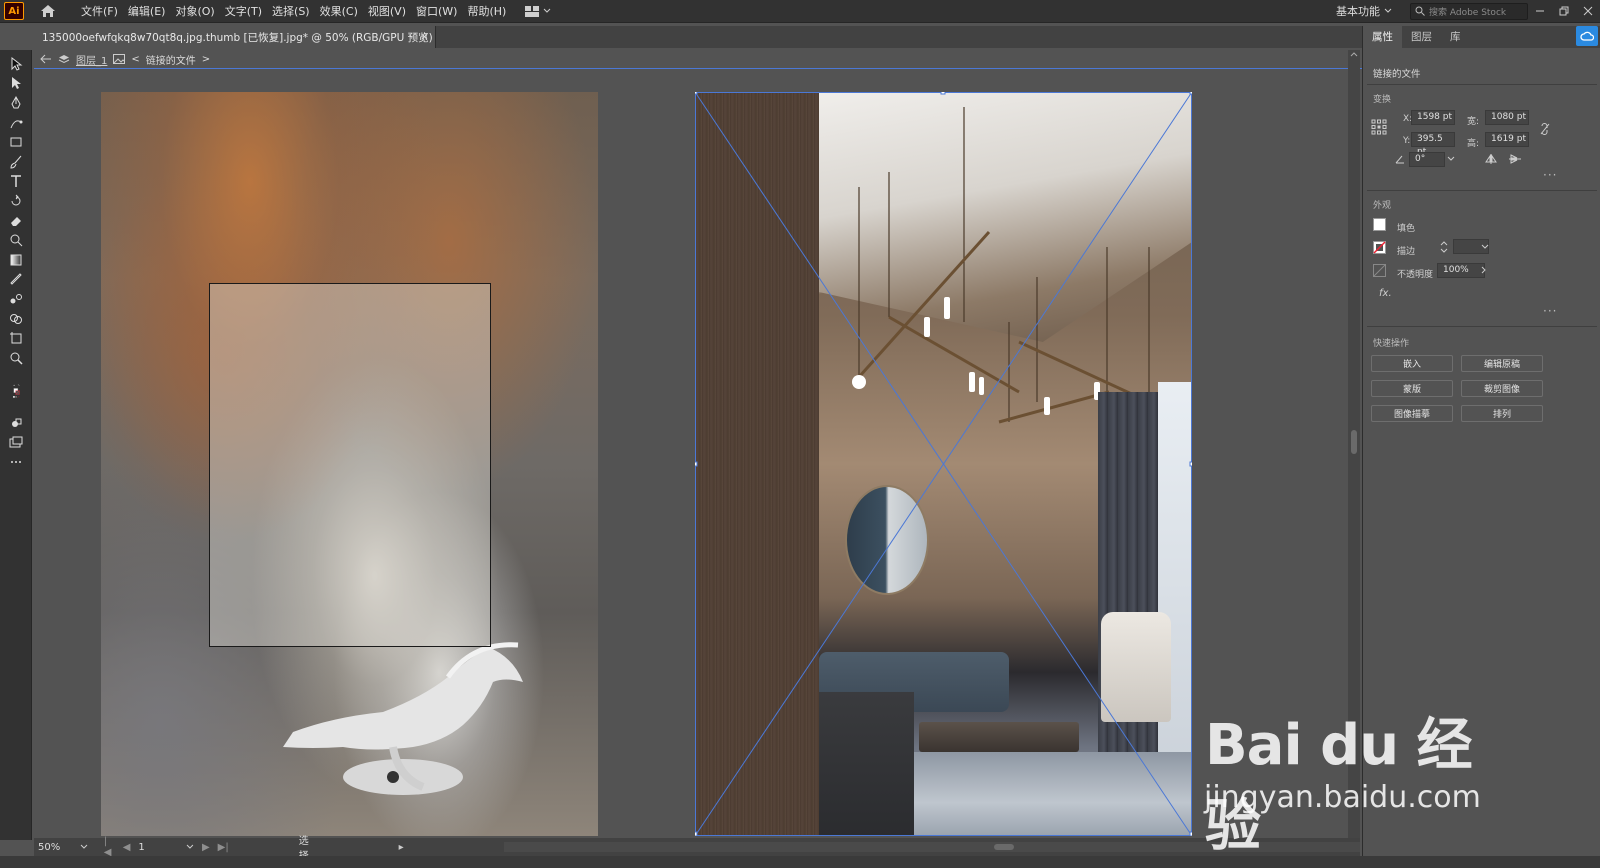 This screenshot has width=1600, height=868. I want to click on arrange-documents-button, so click(538, 11).